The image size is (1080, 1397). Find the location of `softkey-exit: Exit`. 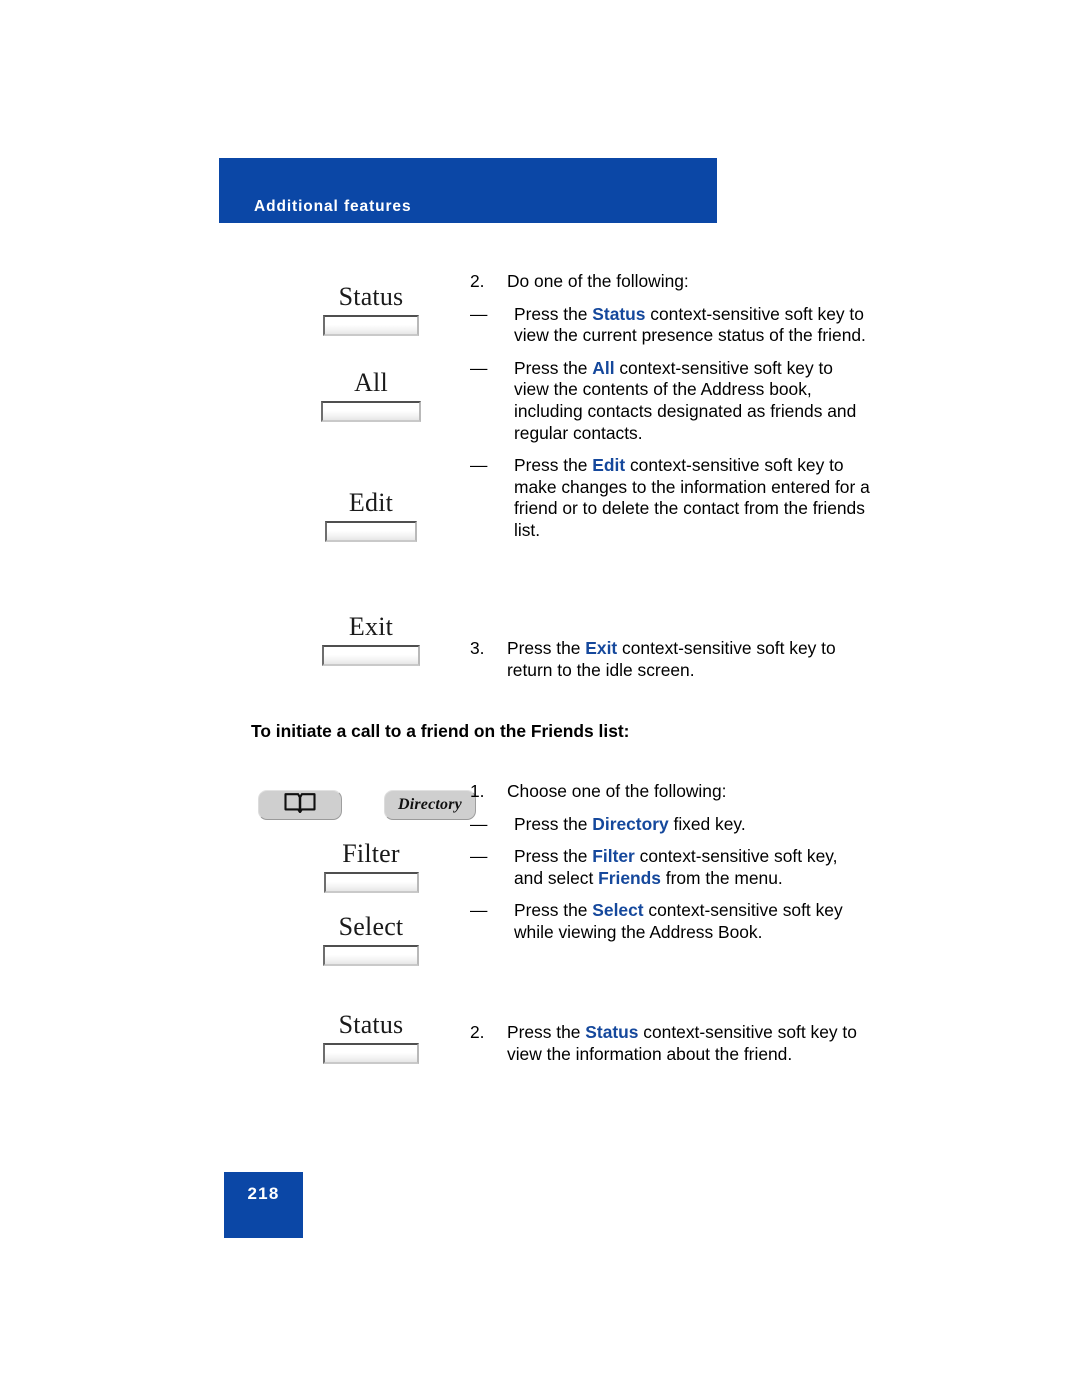

softkey-exit: Exit is located at coordinates (371, 639).